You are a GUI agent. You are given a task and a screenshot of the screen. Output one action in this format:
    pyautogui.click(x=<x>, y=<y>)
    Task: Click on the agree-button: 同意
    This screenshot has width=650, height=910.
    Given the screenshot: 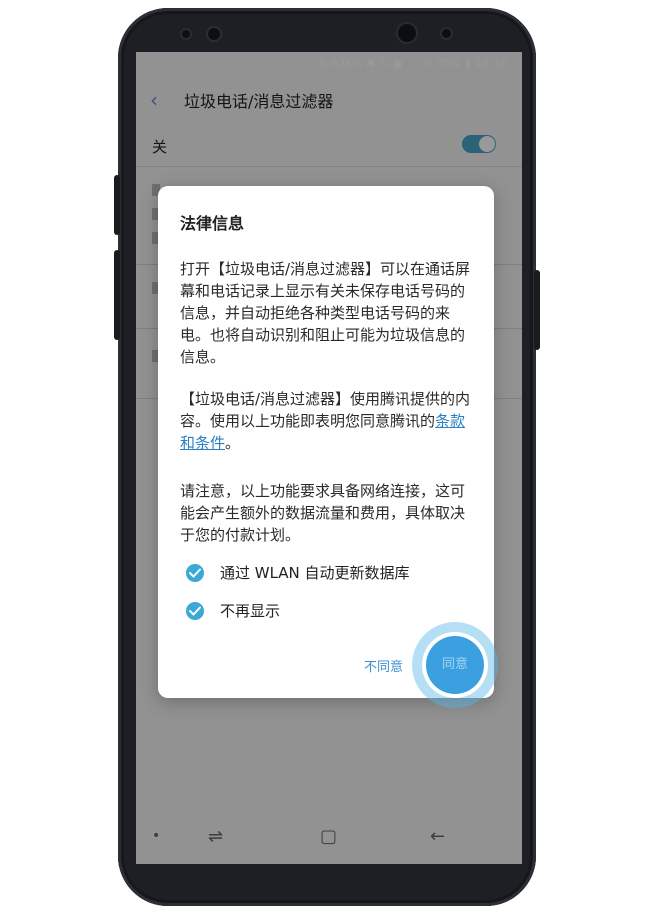 What is the action you would take?
    pyautogui.click(x=455, y=665)
    